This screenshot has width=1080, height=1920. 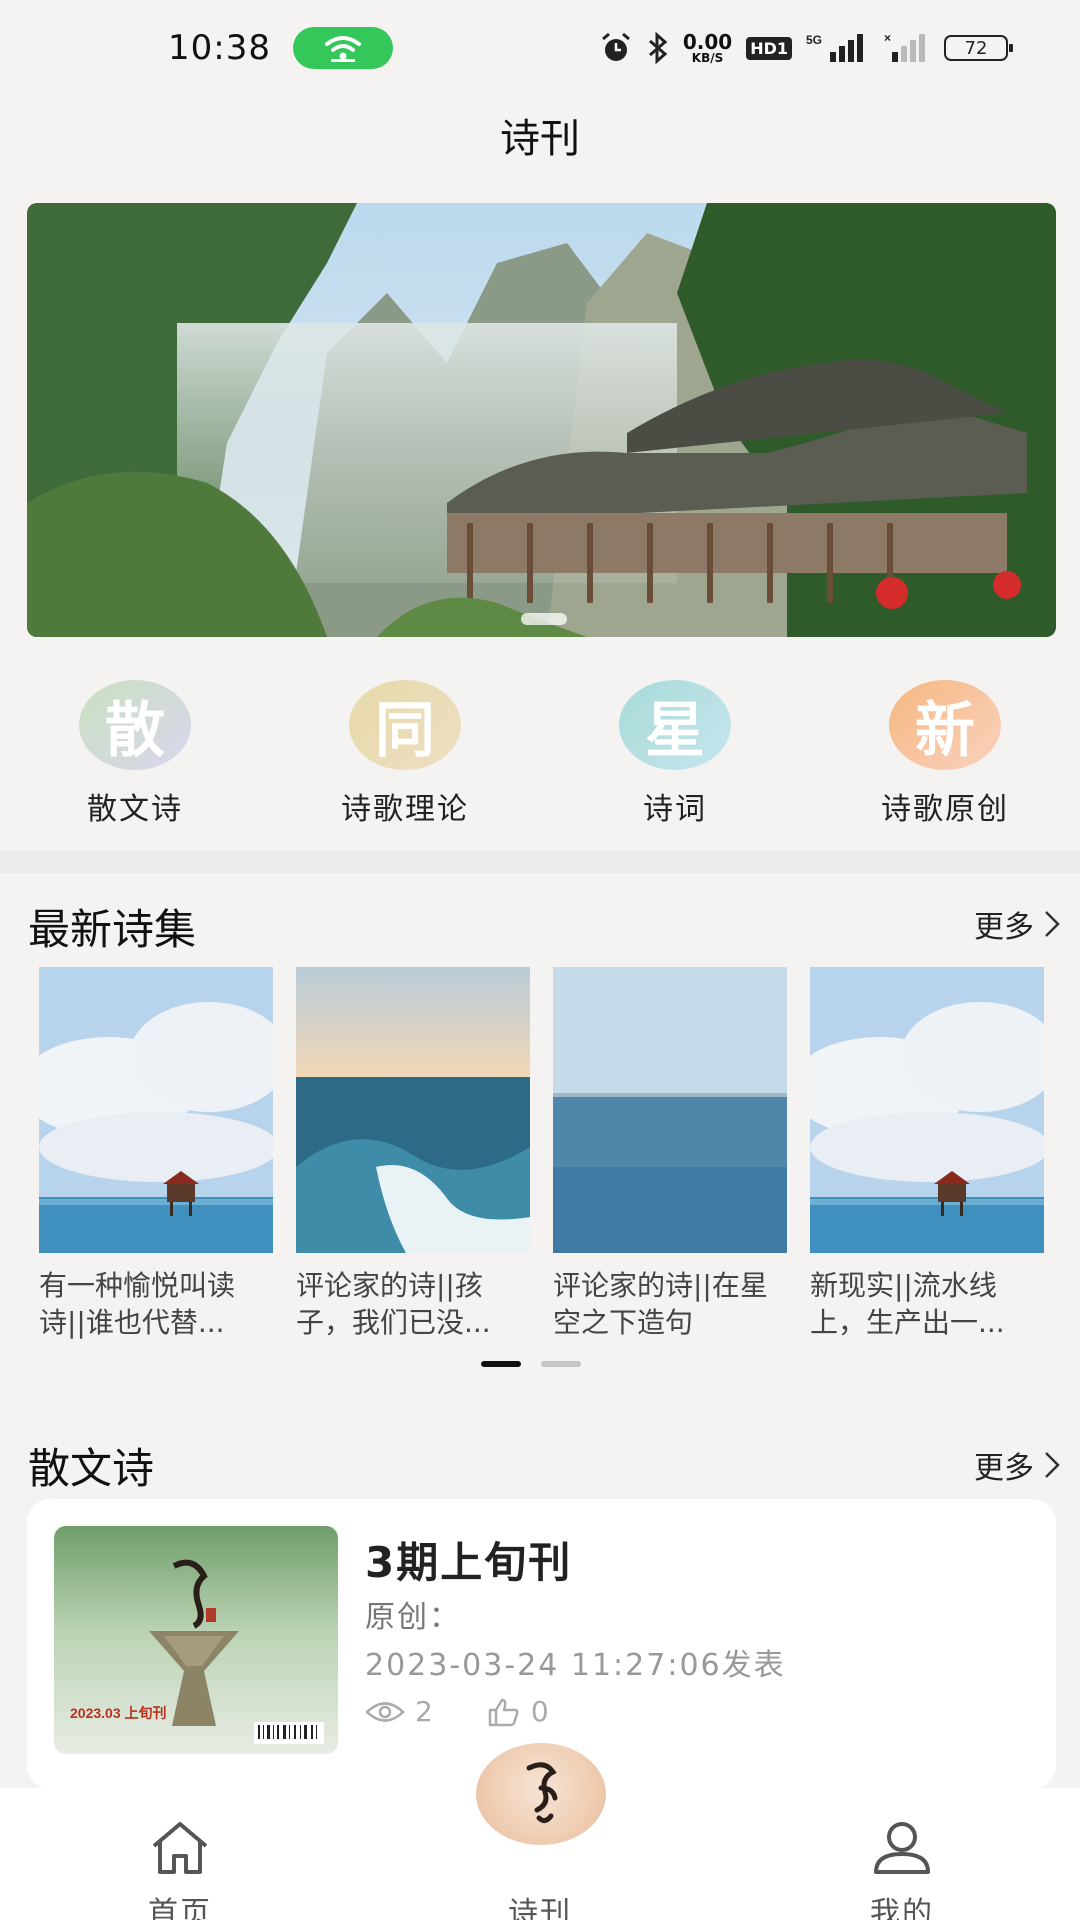 I want to click on category-icon: 新, so click(x=945, y=725).